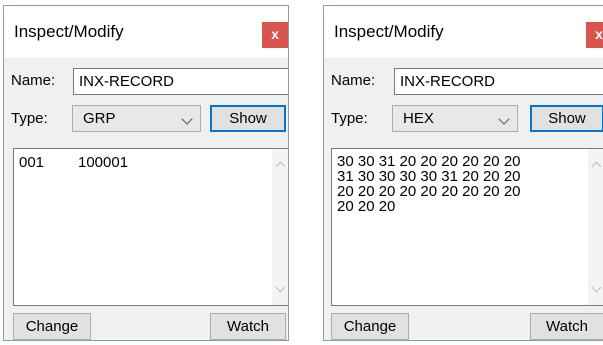 The height and width of the screenshot is (345, 603). Describe the element at coordinates (429, 176) in the screenshot. I see `hex-line: 31 30 30 30 30 31 20 20 20` at that location.